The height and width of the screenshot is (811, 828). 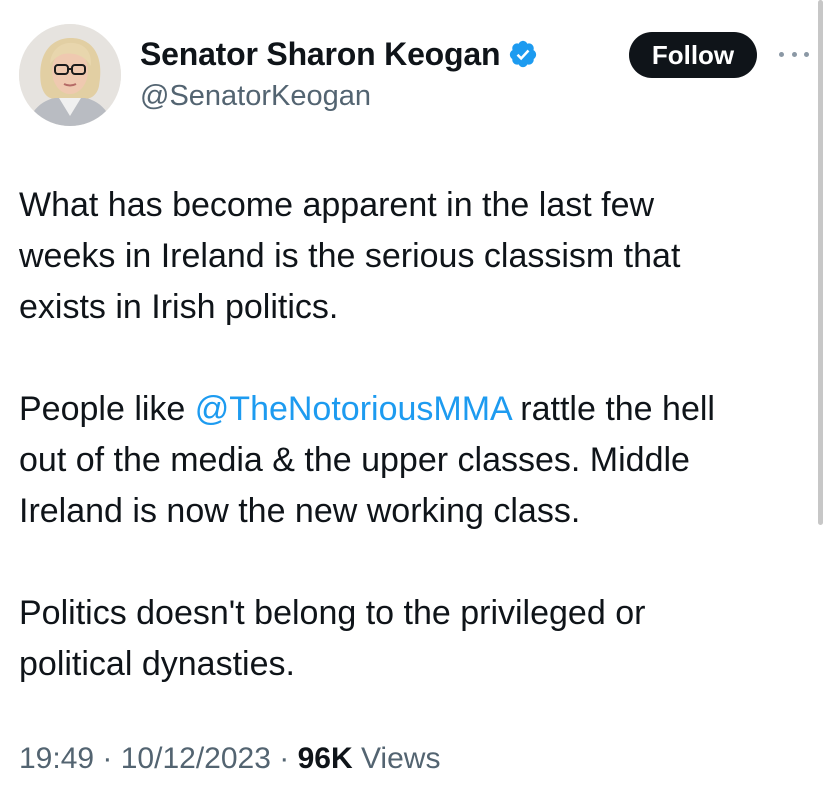 I want to click on tweet-line: political dynasties., so click(x=157, y=664).